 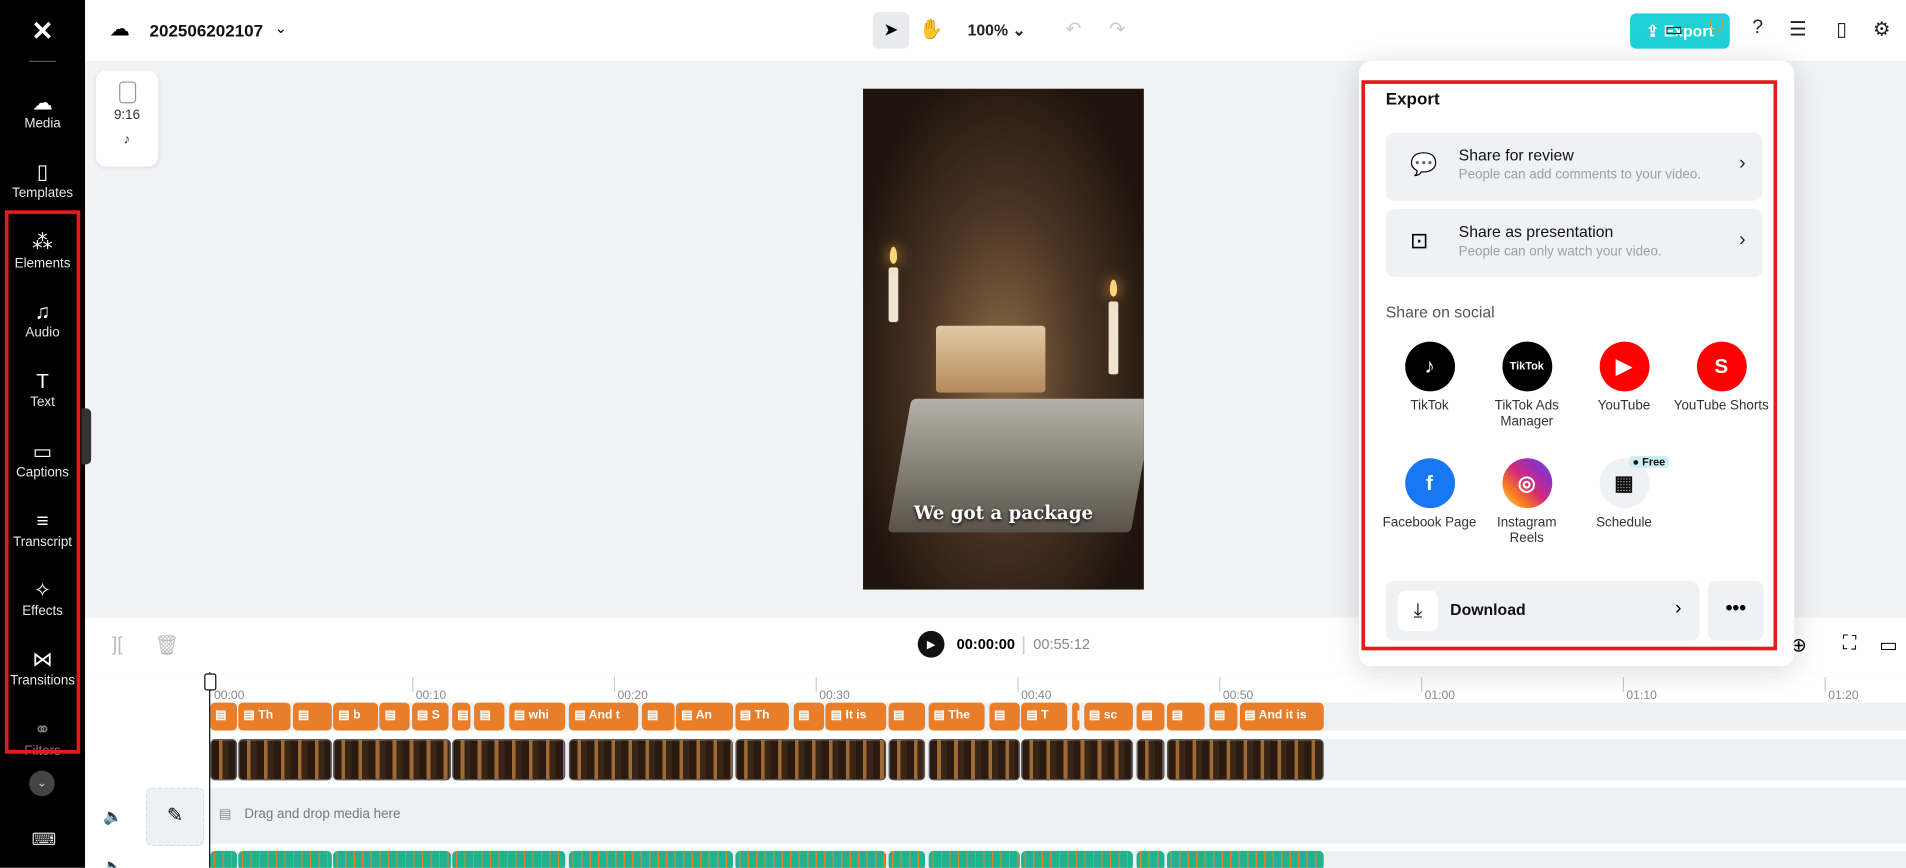 I want to click on edit-cover-button: ✎, so click(x=175, y=817).